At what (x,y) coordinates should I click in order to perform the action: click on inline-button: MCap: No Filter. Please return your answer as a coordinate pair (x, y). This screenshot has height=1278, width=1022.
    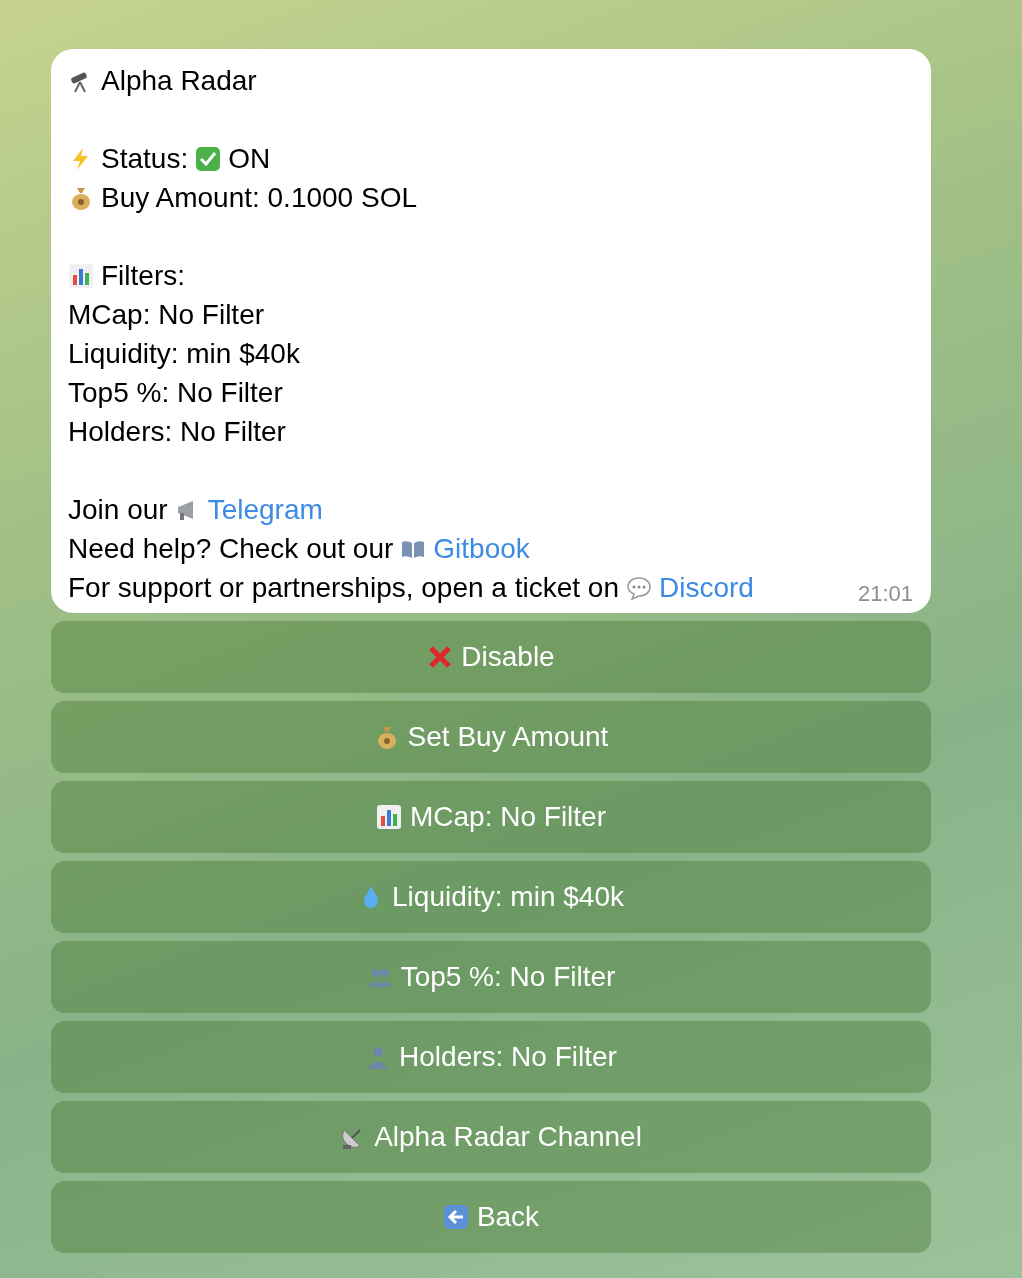
    Looking at the image, I should click on (491, 817).